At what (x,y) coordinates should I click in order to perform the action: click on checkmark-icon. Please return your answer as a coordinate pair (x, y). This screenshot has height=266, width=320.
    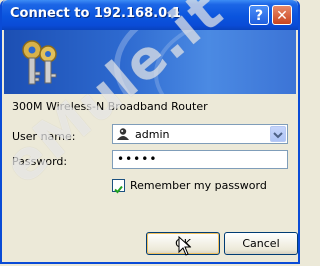
    Looking at the image, I should click on (118, 189).